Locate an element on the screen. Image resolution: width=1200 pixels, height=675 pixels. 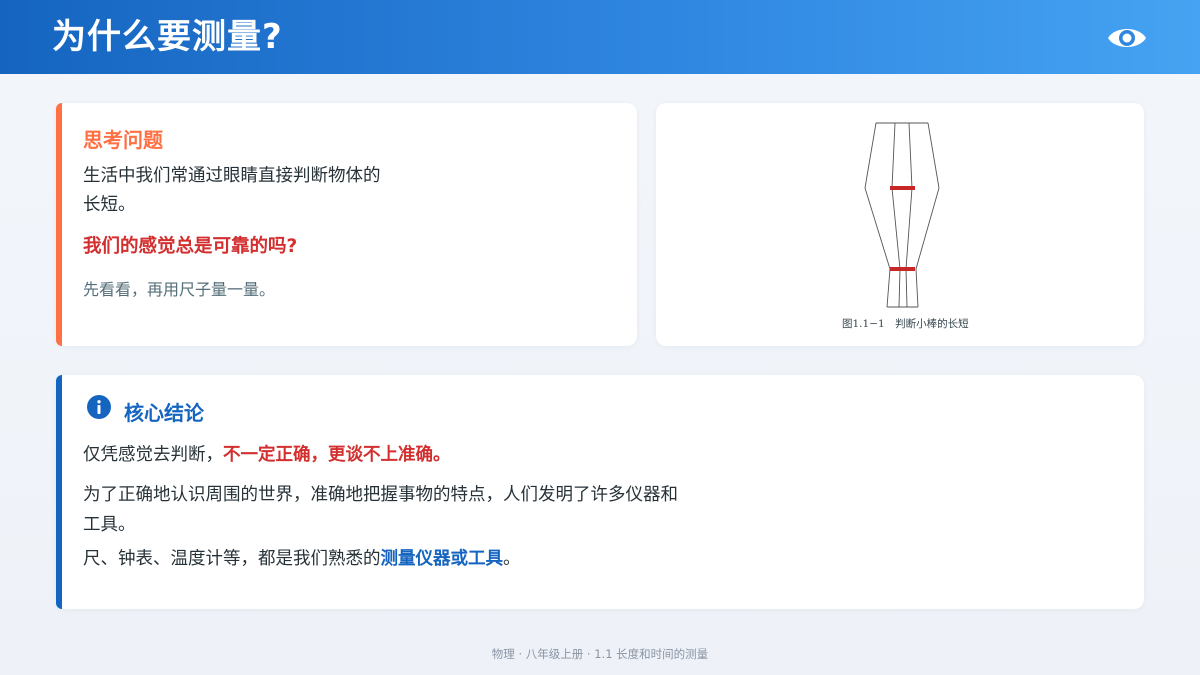
header-bar: 为什么要测量? is located at coordinates (600, 37).